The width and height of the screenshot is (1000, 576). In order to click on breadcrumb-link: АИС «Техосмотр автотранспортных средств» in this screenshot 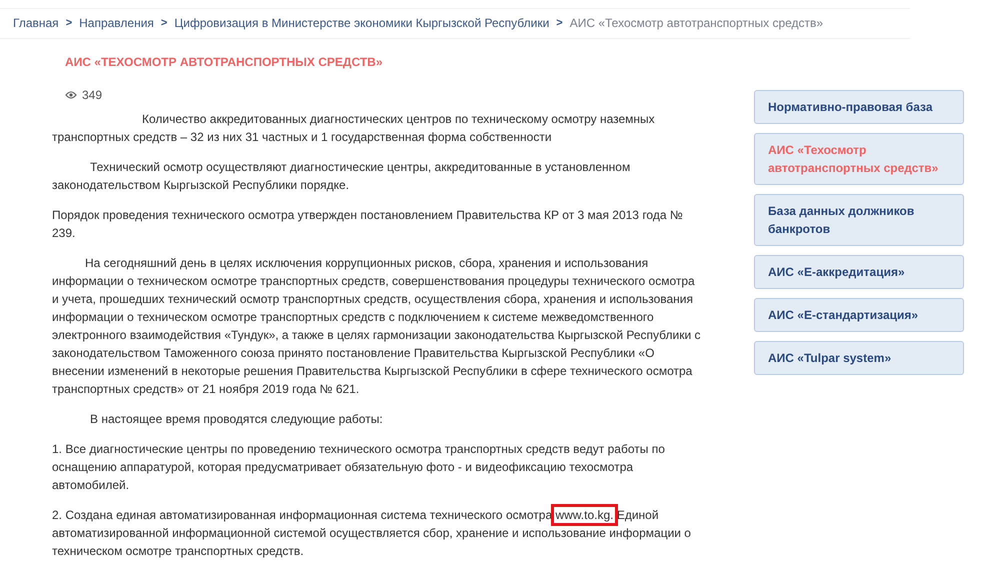, I will do `click(697, 23)`.